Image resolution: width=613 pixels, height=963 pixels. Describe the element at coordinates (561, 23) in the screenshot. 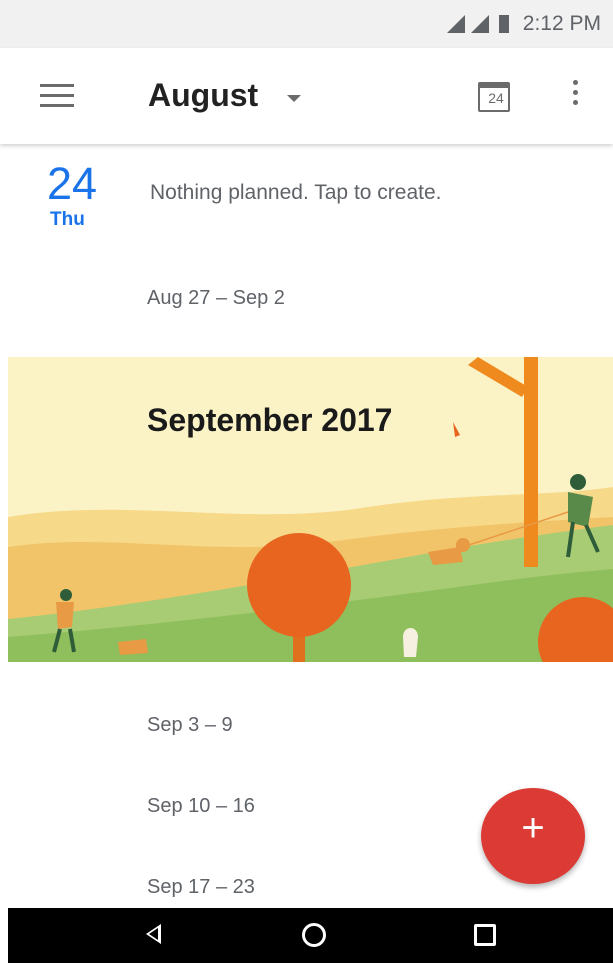

I see `status-time: 2:12 PM` at that location.